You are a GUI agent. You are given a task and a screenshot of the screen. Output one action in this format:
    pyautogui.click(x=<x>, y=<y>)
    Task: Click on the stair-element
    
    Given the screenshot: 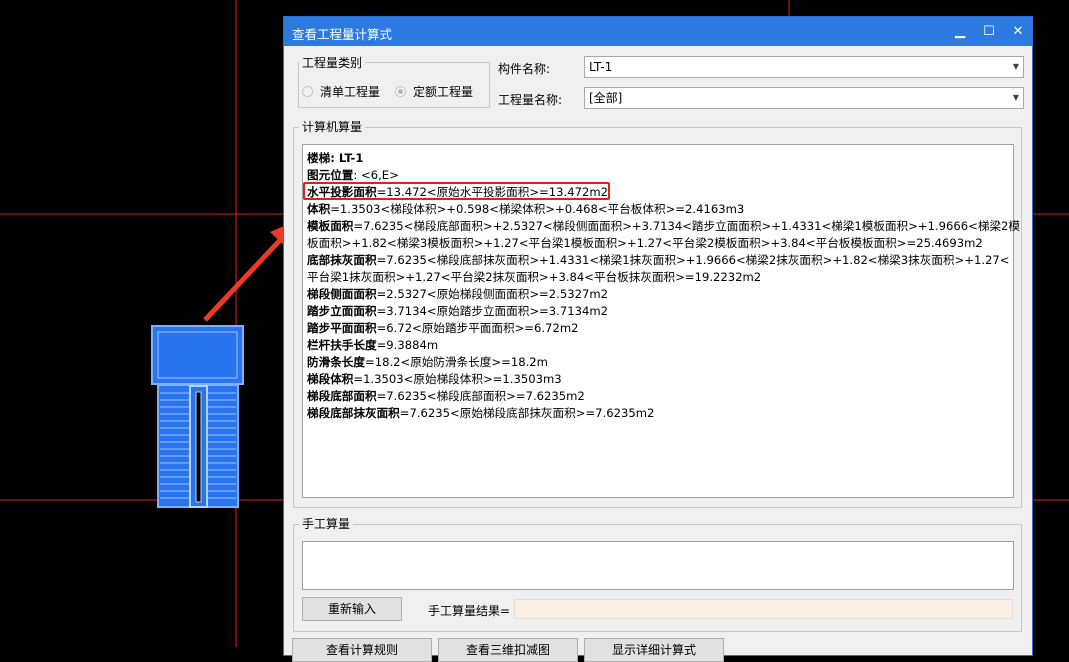 What is the action you would take?
    pyautogui.click(x=197, y=416)
    